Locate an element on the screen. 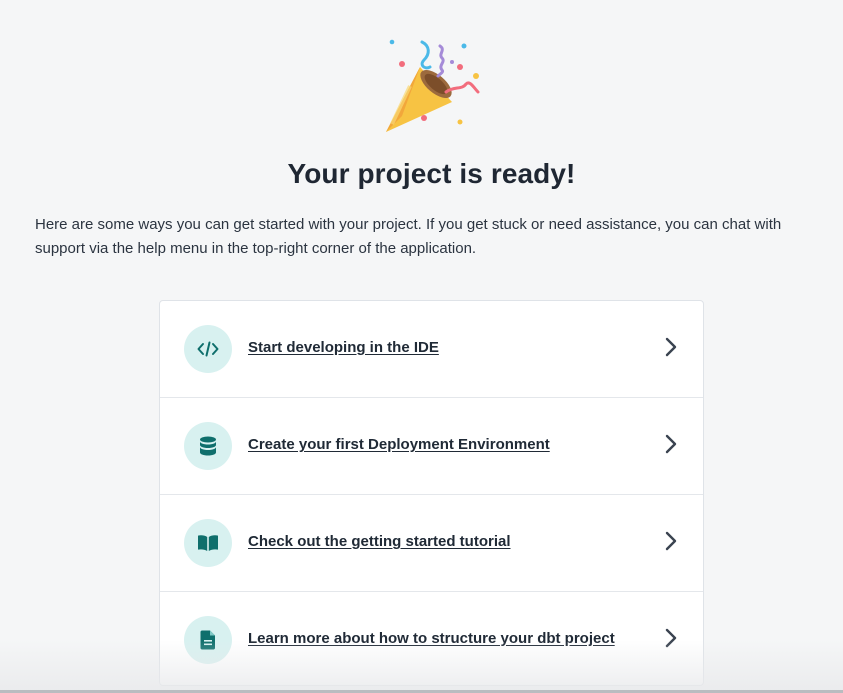  action-getting-started-tutorial: Check out the getting started tutorial is located at coordinates (431, 543).